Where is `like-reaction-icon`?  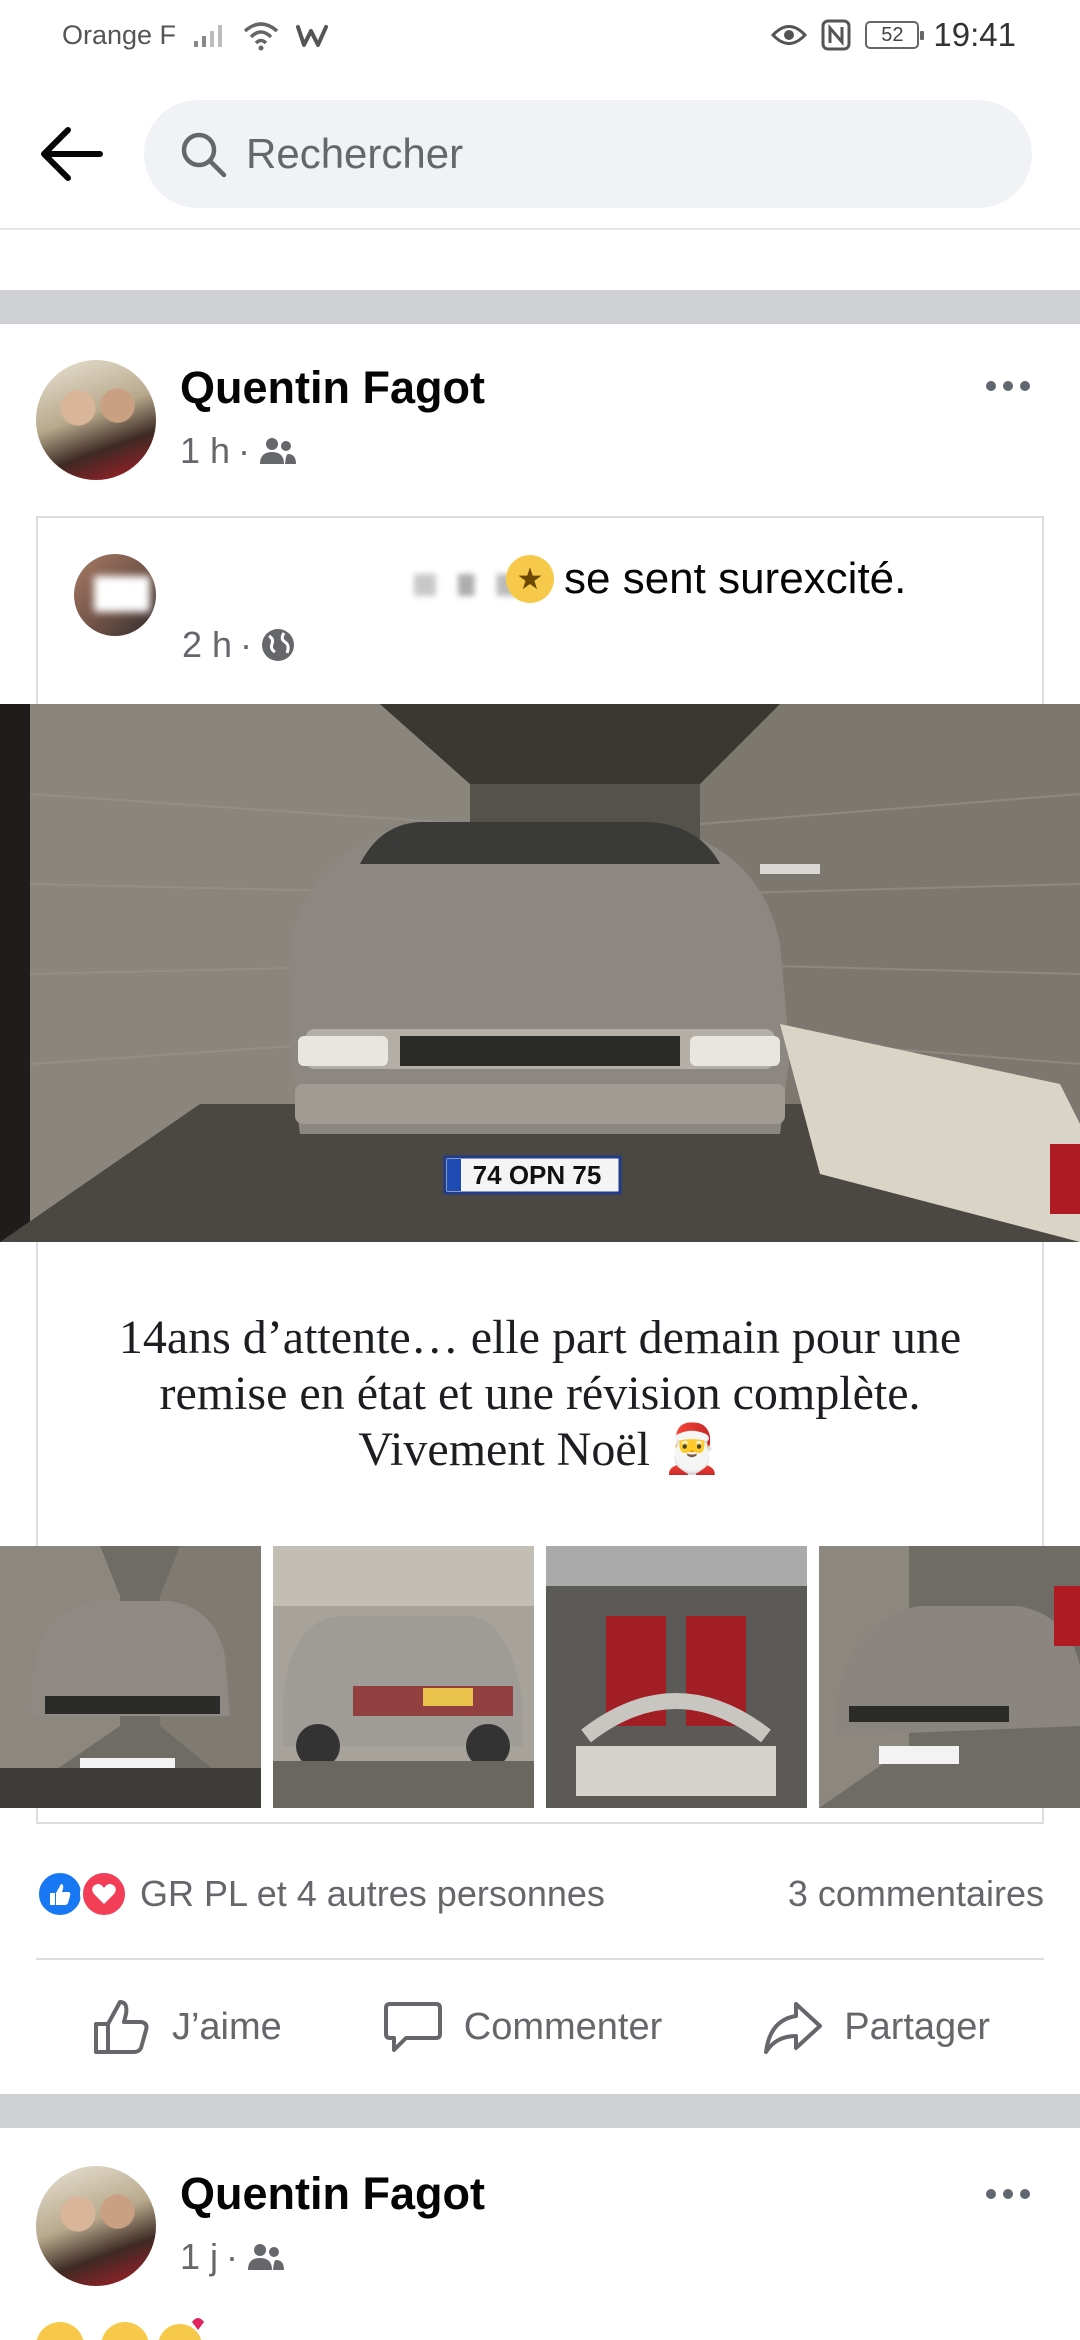
like-reaction-icon is located at coordinates (60, 1894).